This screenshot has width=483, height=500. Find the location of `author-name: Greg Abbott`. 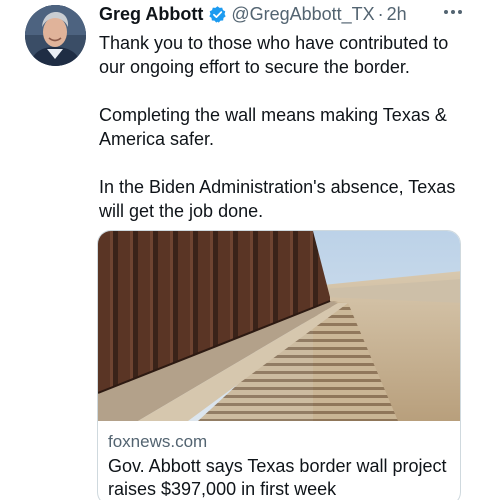

author-name: Greg Abbott is located at coordinates (151, 14).